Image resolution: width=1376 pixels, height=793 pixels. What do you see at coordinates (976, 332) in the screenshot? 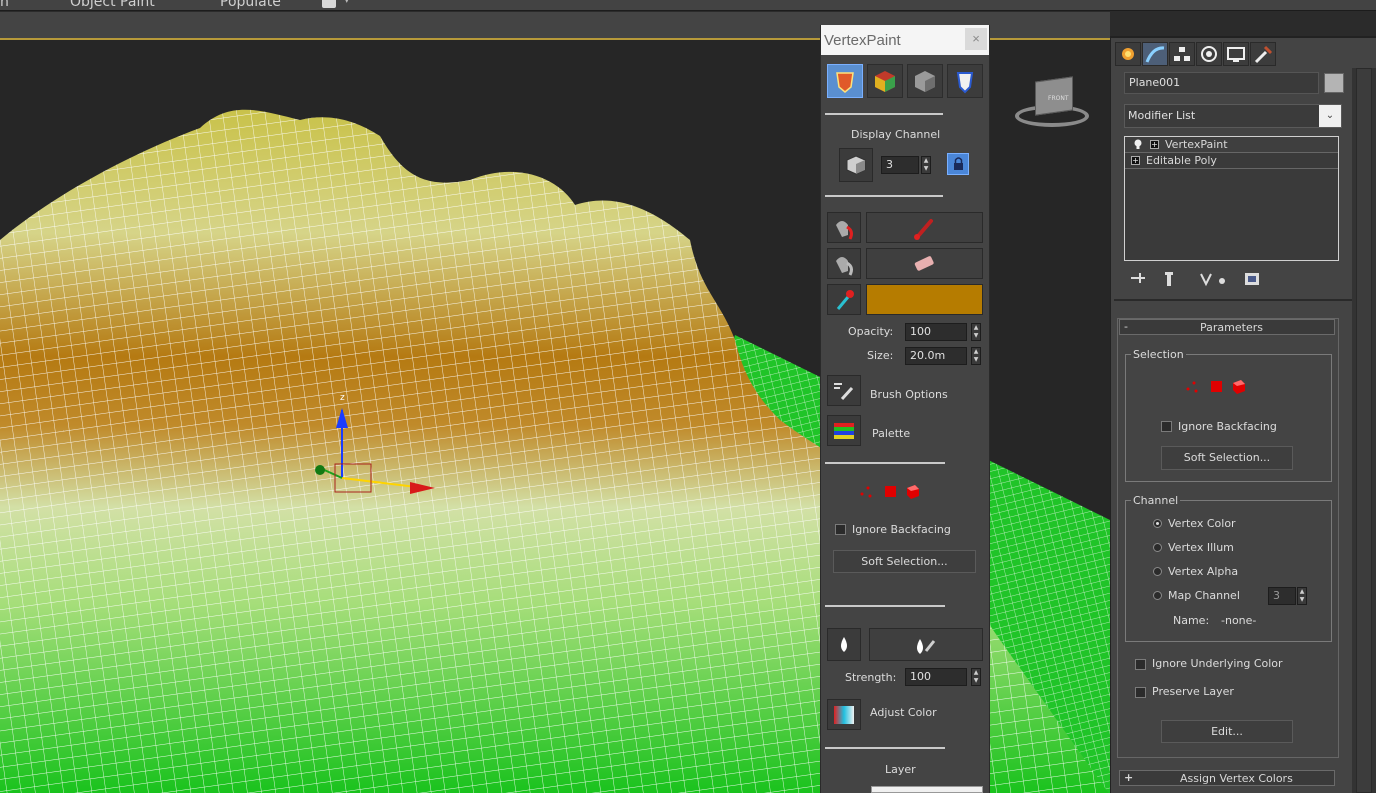
I see `opacity-spinner-arrows: ▲ ▼` at bounding box center [976, 332].